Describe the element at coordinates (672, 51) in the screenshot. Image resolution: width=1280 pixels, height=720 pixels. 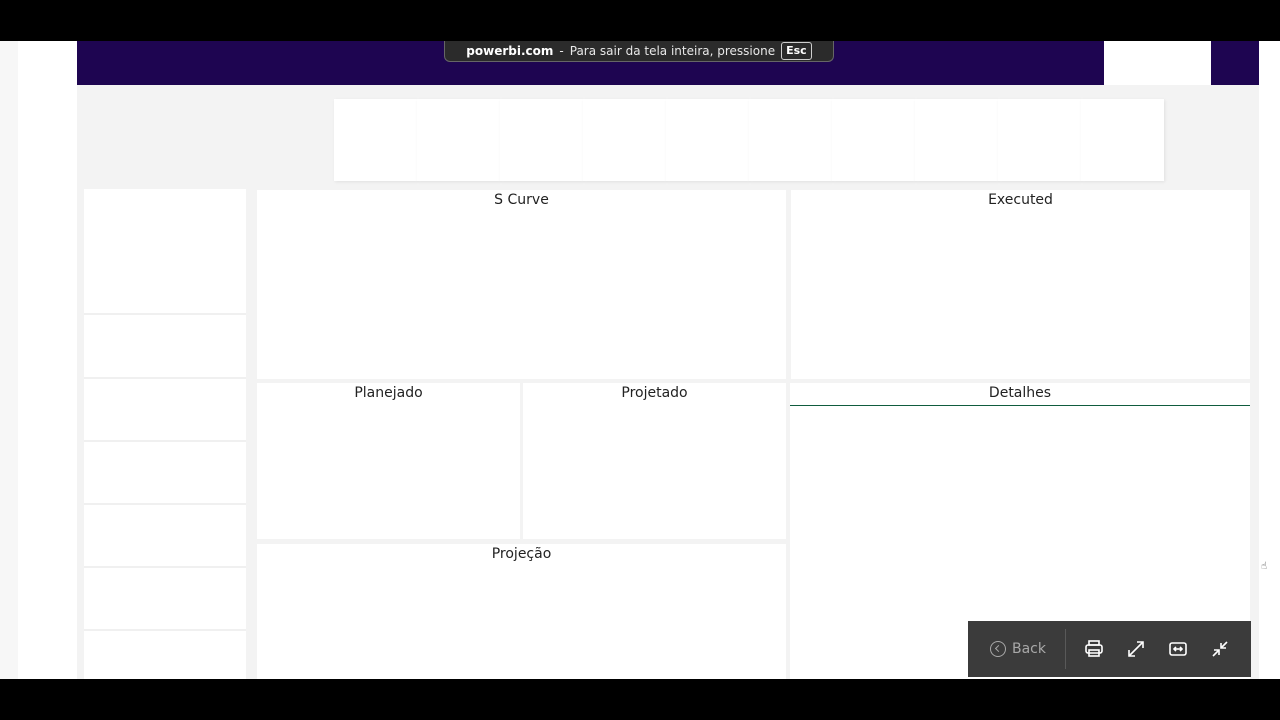
I see `toast-message: Para sair da tela inteira, pressione` at that location.